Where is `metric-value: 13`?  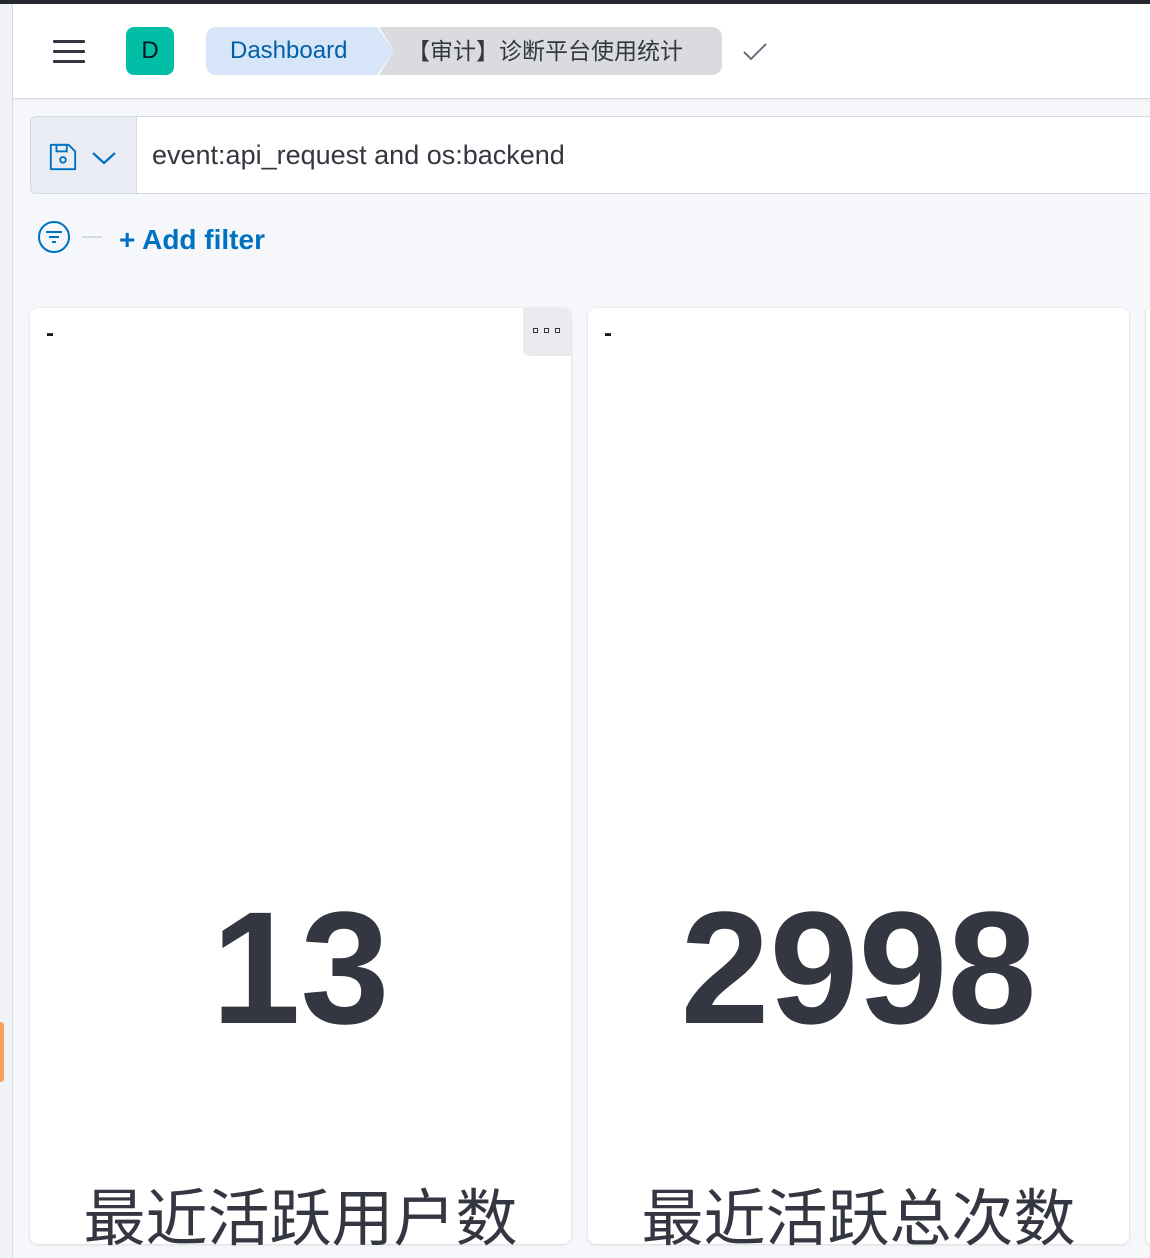 metric-value: 13 is located at coordinates (300, 967).